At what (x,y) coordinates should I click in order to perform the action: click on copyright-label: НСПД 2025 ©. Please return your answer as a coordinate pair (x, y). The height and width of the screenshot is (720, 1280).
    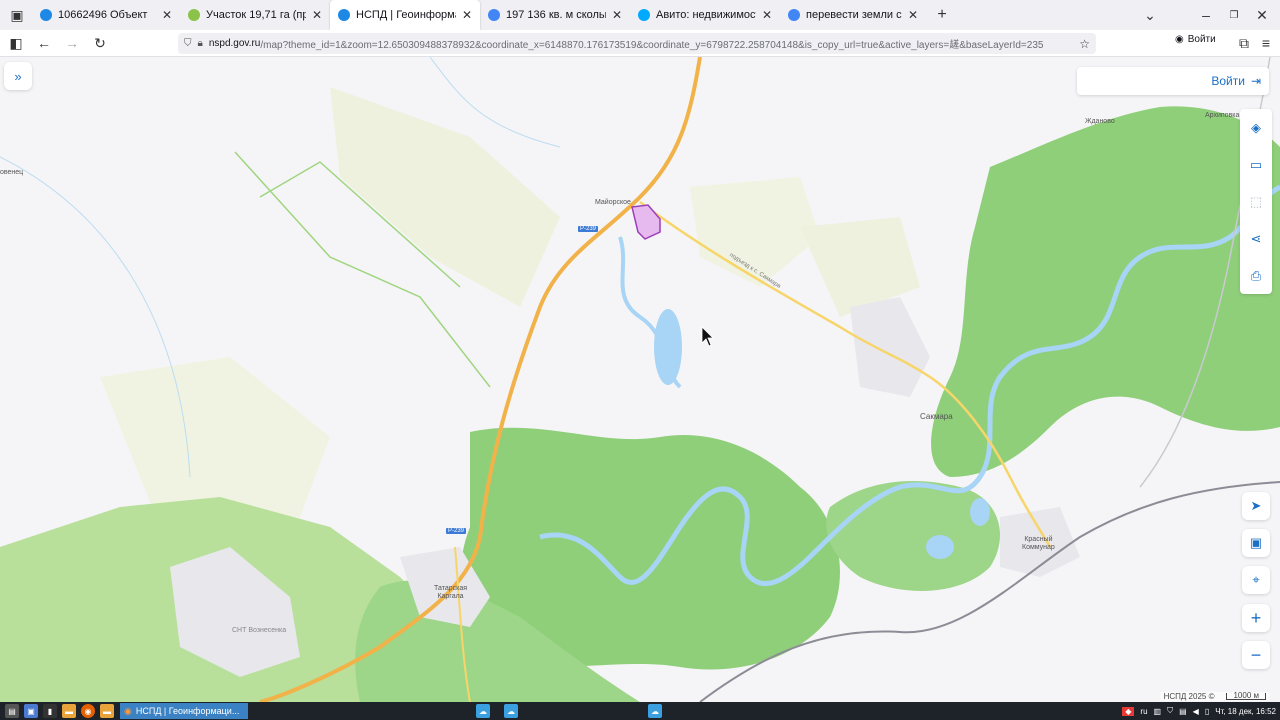
    Looking at the image, I should click on (1189, 696).